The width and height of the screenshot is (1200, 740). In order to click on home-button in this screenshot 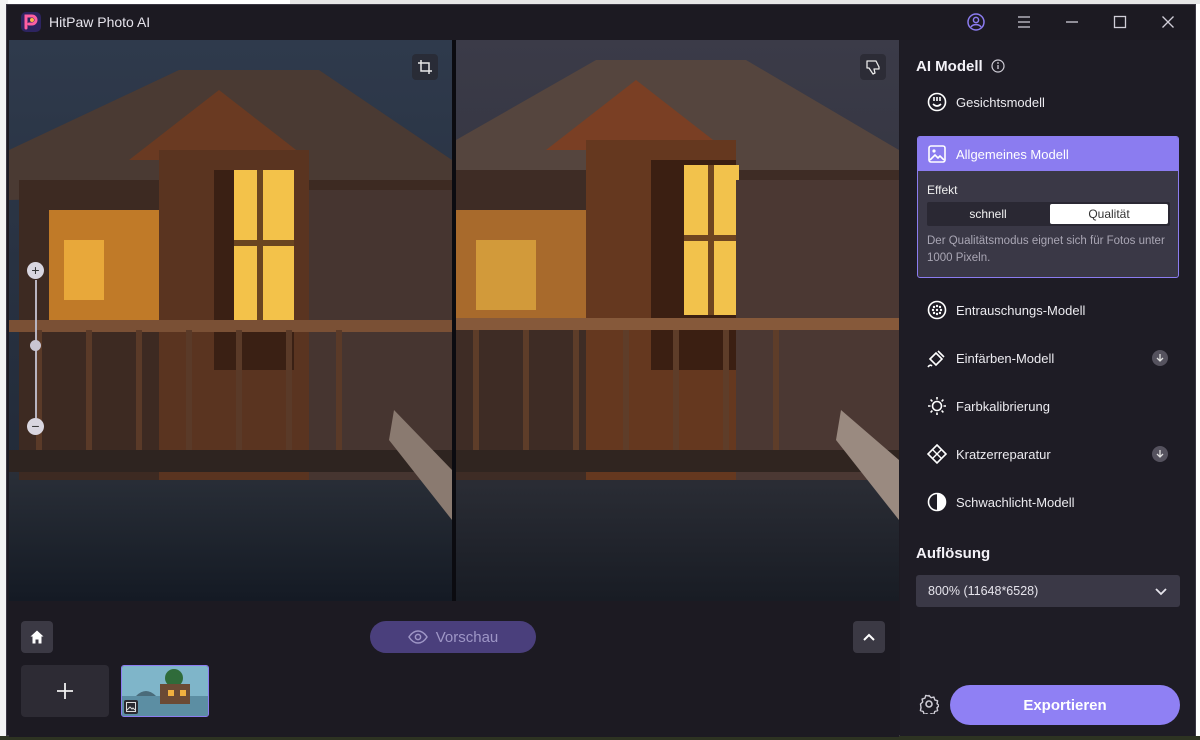, I will do `click(37, 637)`.